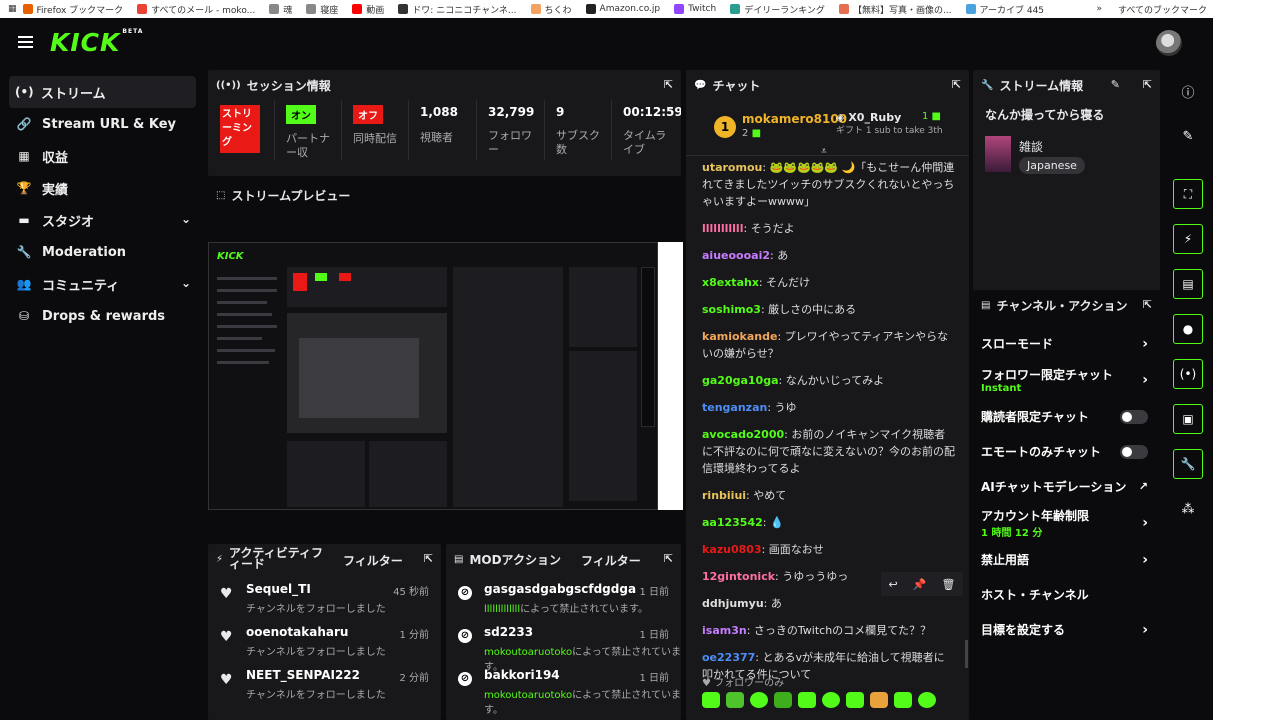 The image size is (1280, 720). What do you see at coordinates (1147, 84) in the screenshot?
I see `stream-info-popout-icon: ⇱` at bounding box center [1147, 84].